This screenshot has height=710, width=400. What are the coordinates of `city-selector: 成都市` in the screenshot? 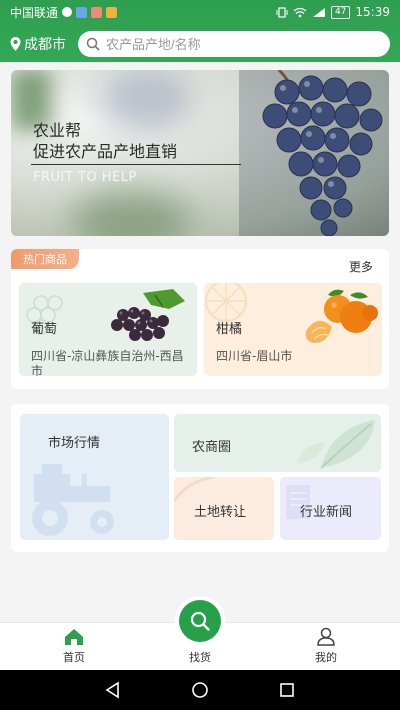 It's located at (43, 44).